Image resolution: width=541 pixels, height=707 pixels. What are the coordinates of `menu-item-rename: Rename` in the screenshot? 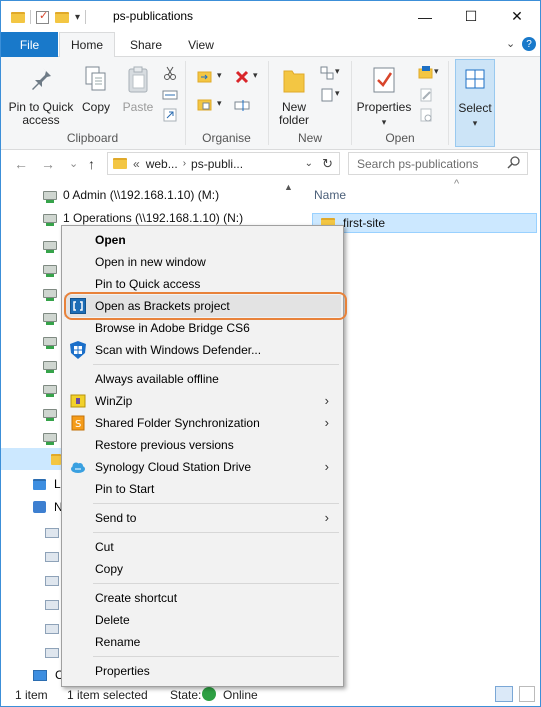 It's located at (202, 642).